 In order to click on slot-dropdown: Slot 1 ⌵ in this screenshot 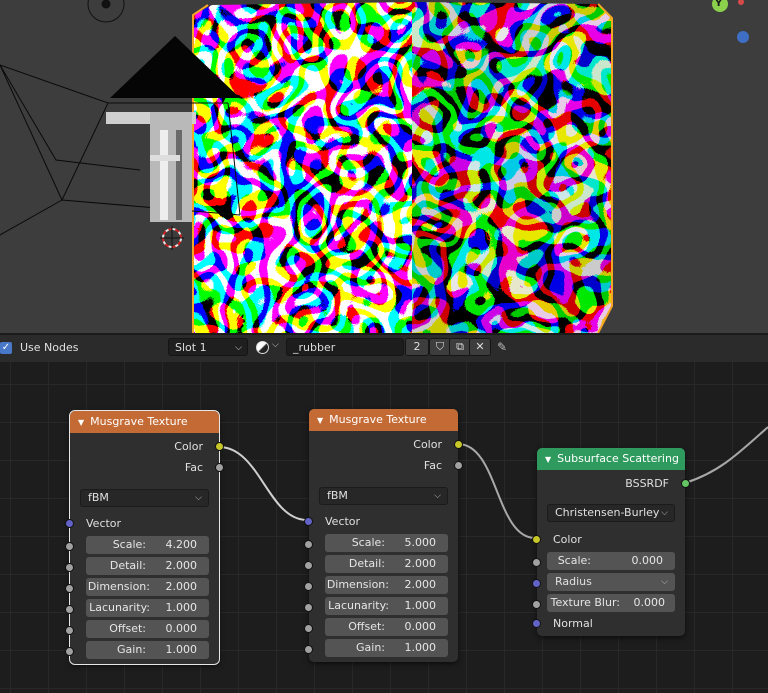, I will do `click(208, 347)`.